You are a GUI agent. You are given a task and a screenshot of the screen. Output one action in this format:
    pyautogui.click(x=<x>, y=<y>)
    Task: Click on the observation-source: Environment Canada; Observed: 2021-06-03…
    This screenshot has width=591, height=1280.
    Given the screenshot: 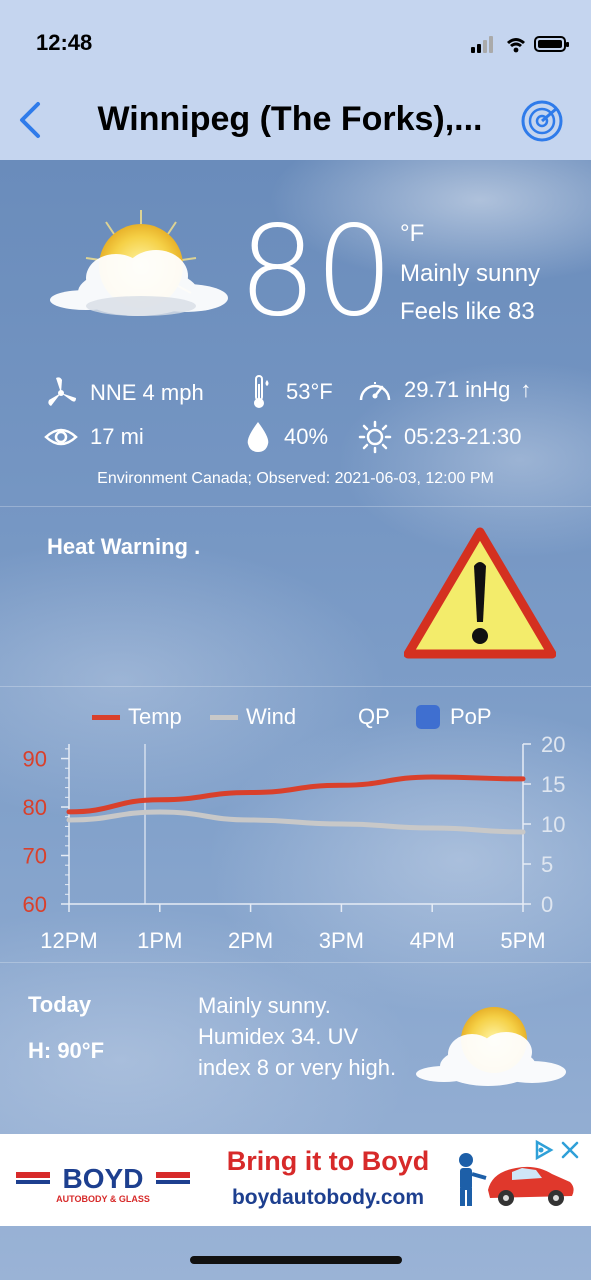 What is the action you would take?
    pyautogui.click(x=295, y=478)
    